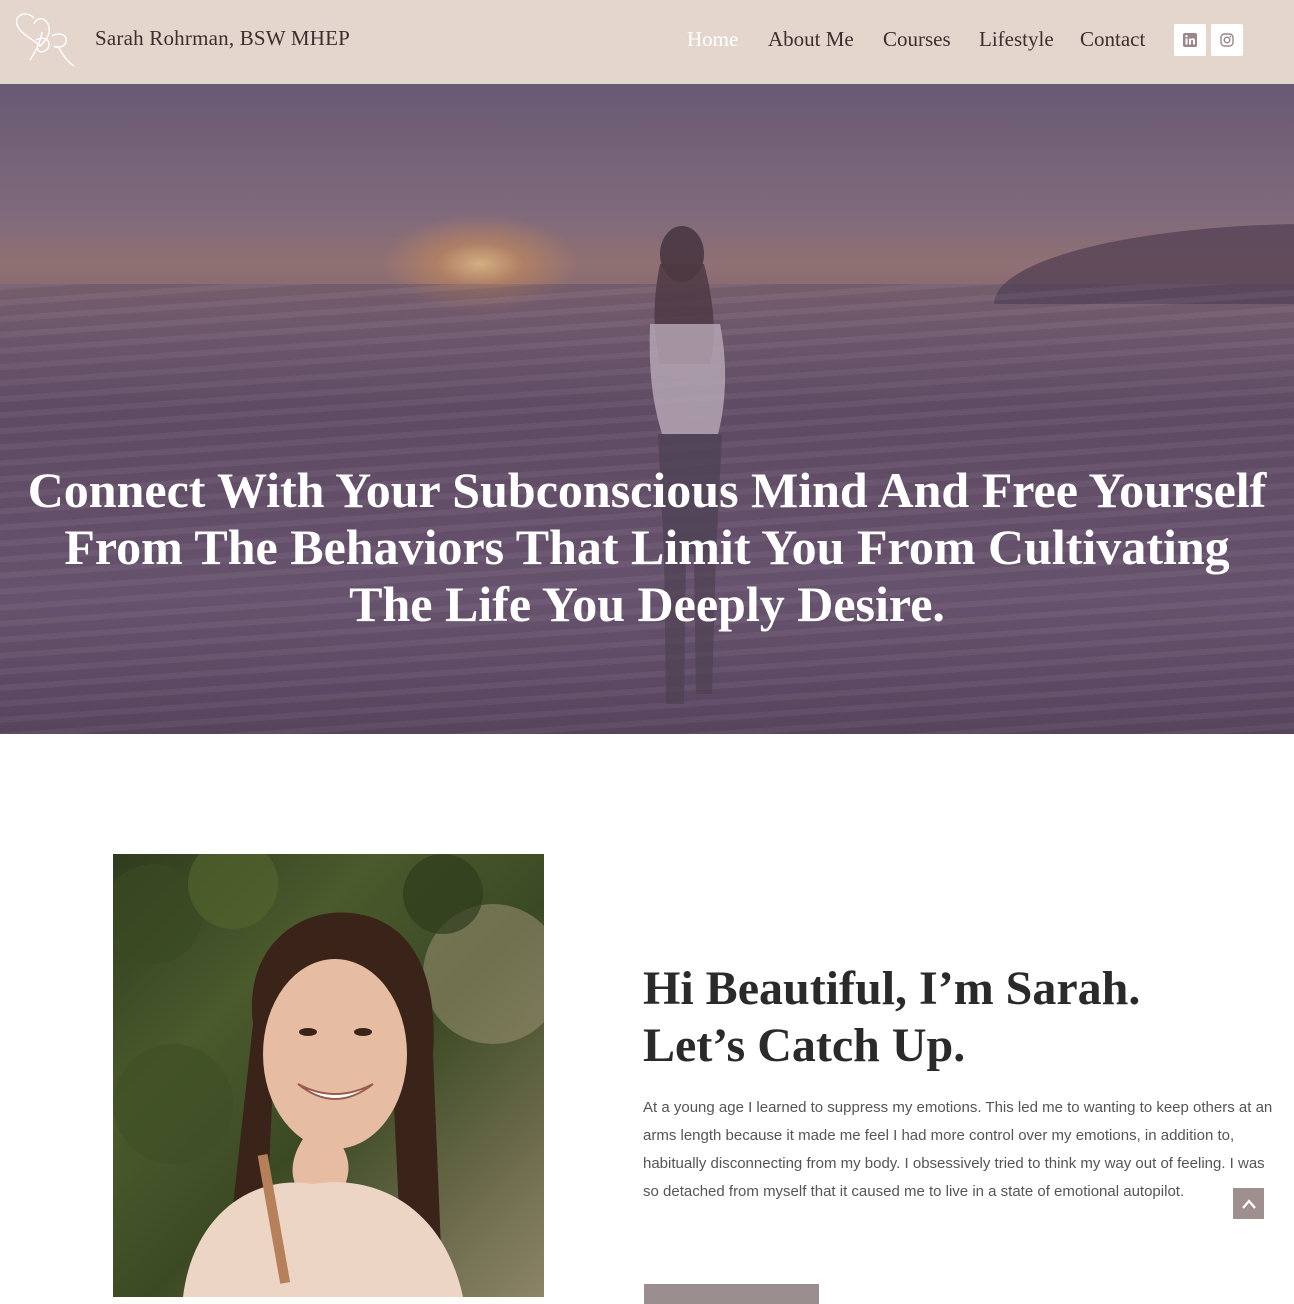 The image size is (1294, 1304). I want to click on about-heading-line2: Let’s Catch Up., so click(804, 1045).